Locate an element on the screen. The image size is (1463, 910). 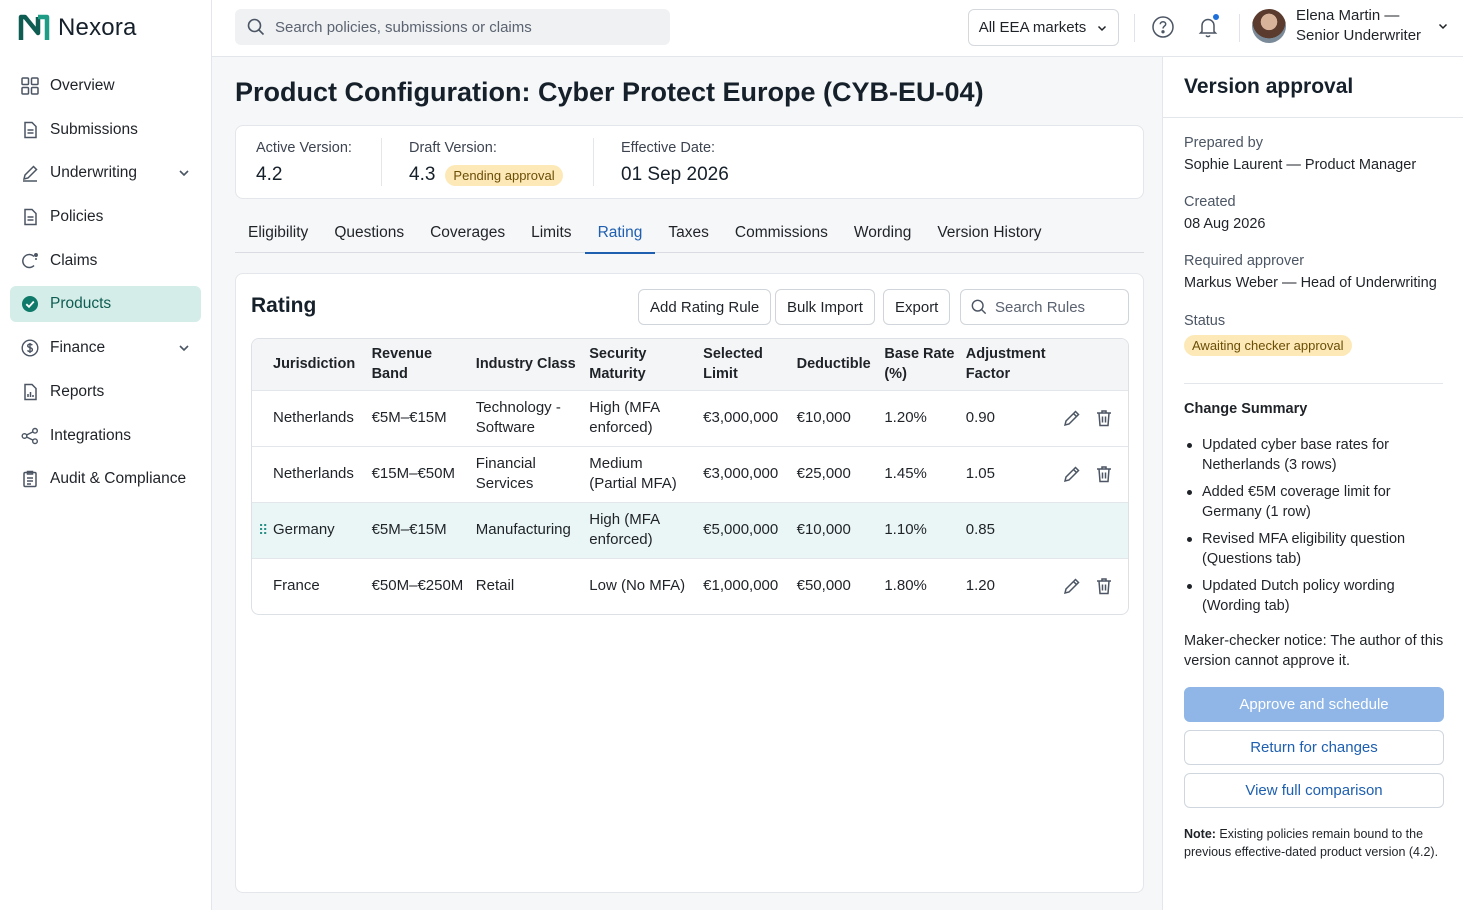
help-icon is located at coordinates (1163, 27).